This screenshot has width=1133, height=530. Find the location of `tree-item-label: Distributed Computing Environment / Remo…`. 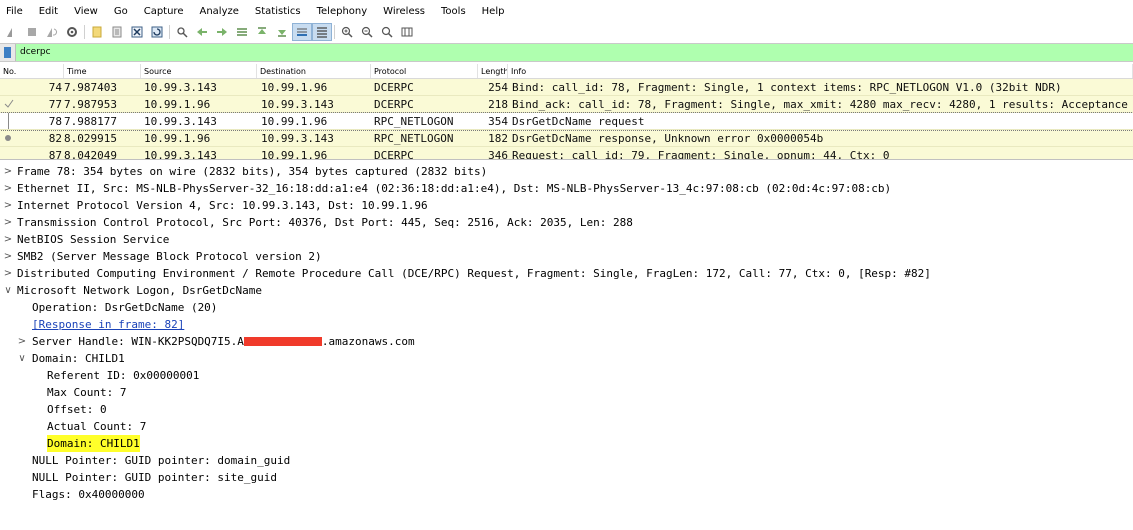

tree-item-label: Distributed Computing Environment / Remo… is located at coordinates (474, 273).